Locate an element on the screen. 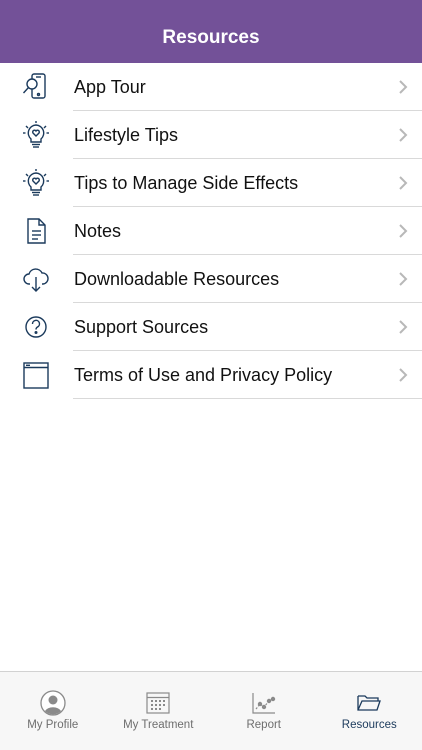 This screenshot has width=422, height=750. tab-label: My Profile is located at coordinates (53, 725).